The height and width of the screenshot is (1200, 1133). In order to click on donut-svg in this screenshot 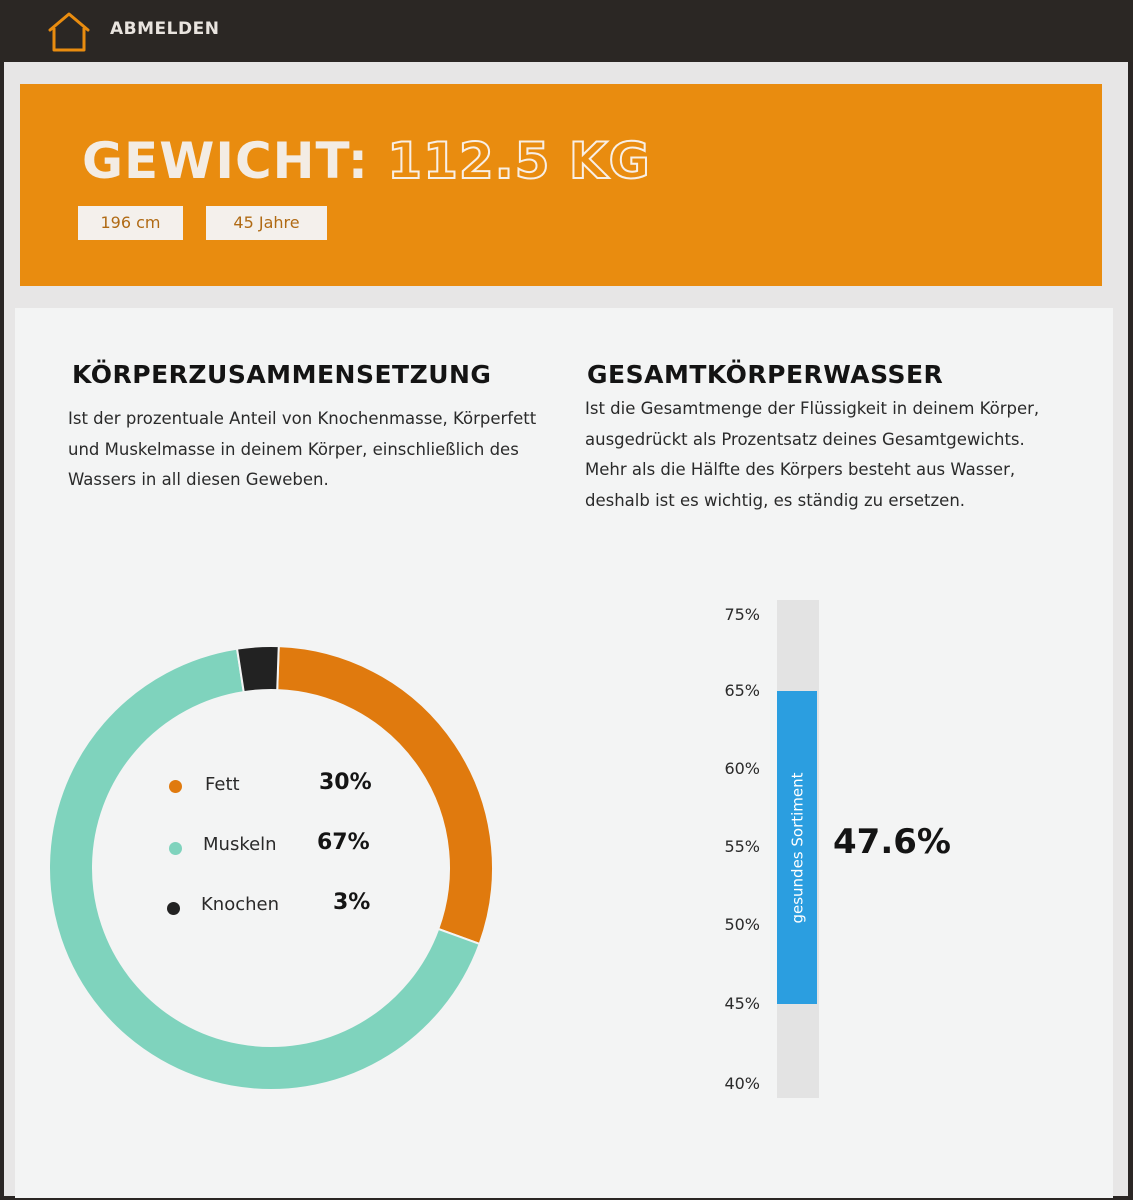, I will do `click(271, 868)`.